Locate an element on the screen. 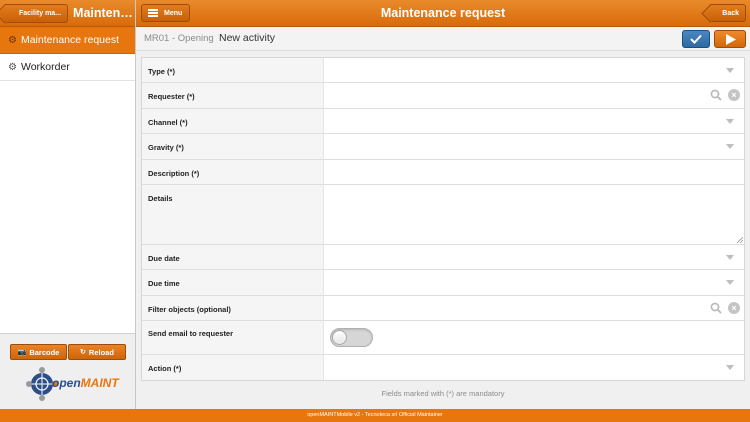  description-input is located at coordinates (533, 172).